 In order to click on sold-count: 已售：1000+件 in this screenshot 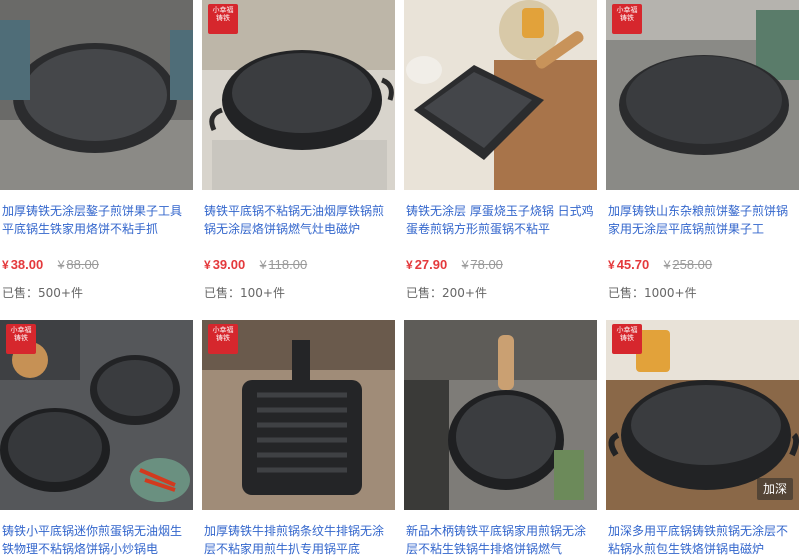, I will do `click(652, 293)`.